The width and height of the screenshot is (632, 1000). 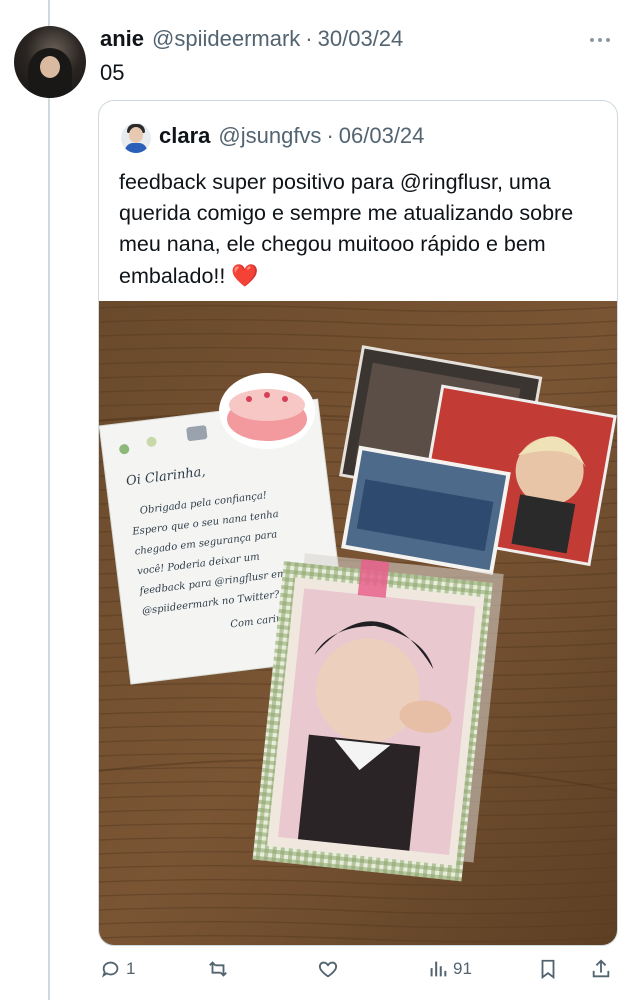 I want to click on quoted-author-avatar, so click(x=136, y=138).